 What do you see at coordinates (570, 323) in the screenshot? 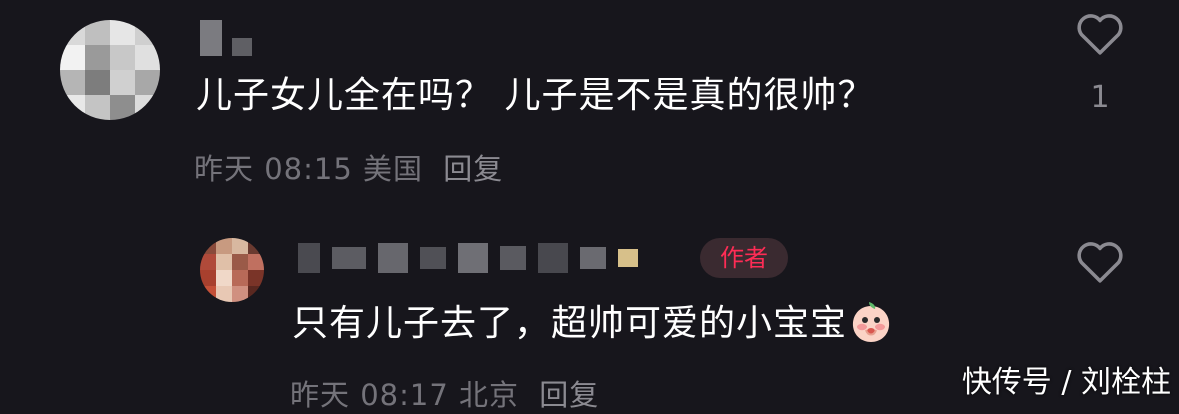
I see `reply-text: 只有儿子去了，超帅可爱的小宝宝` at bounding box center [570, 323].